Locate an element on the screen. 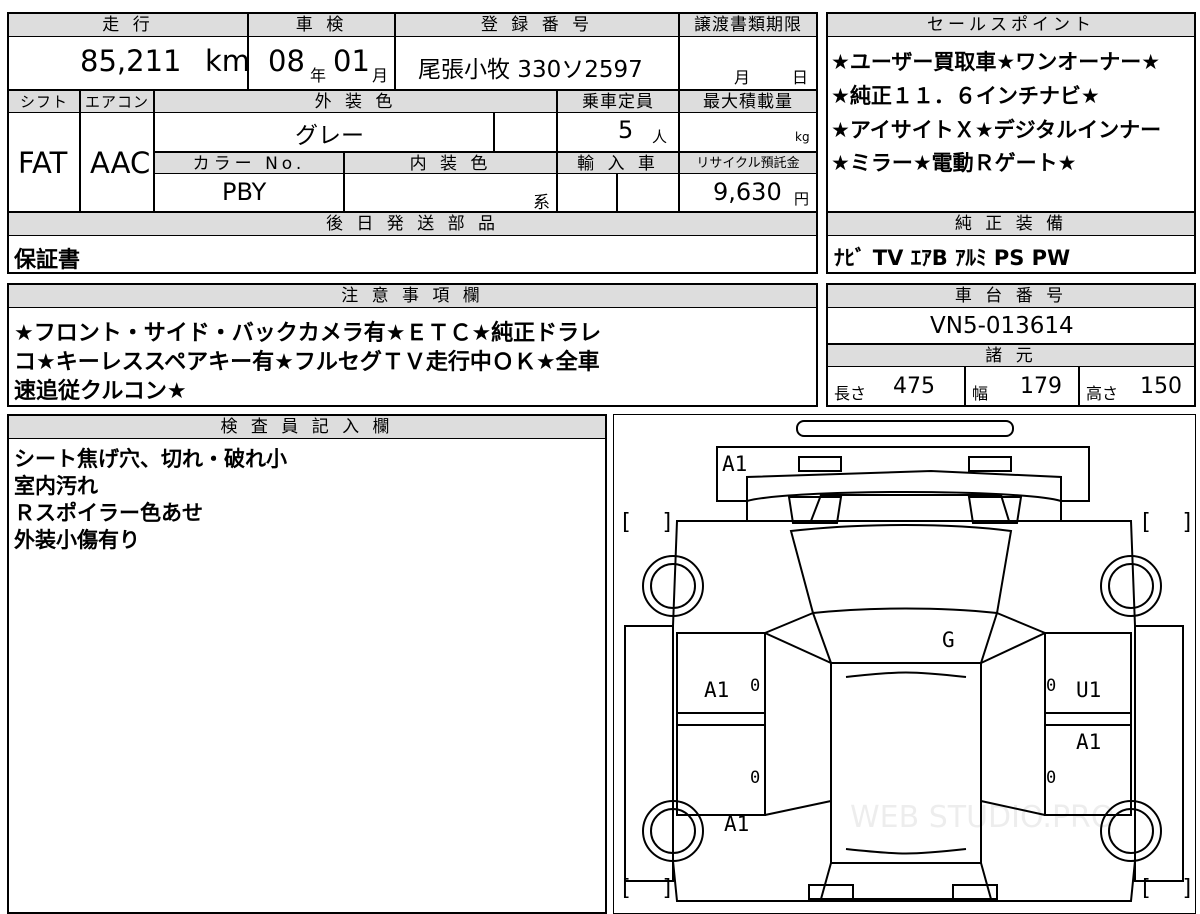 The height and width of the screenshot is (914, 1200). inspection-year-unit: 年 is located at coordinates (318, 75).